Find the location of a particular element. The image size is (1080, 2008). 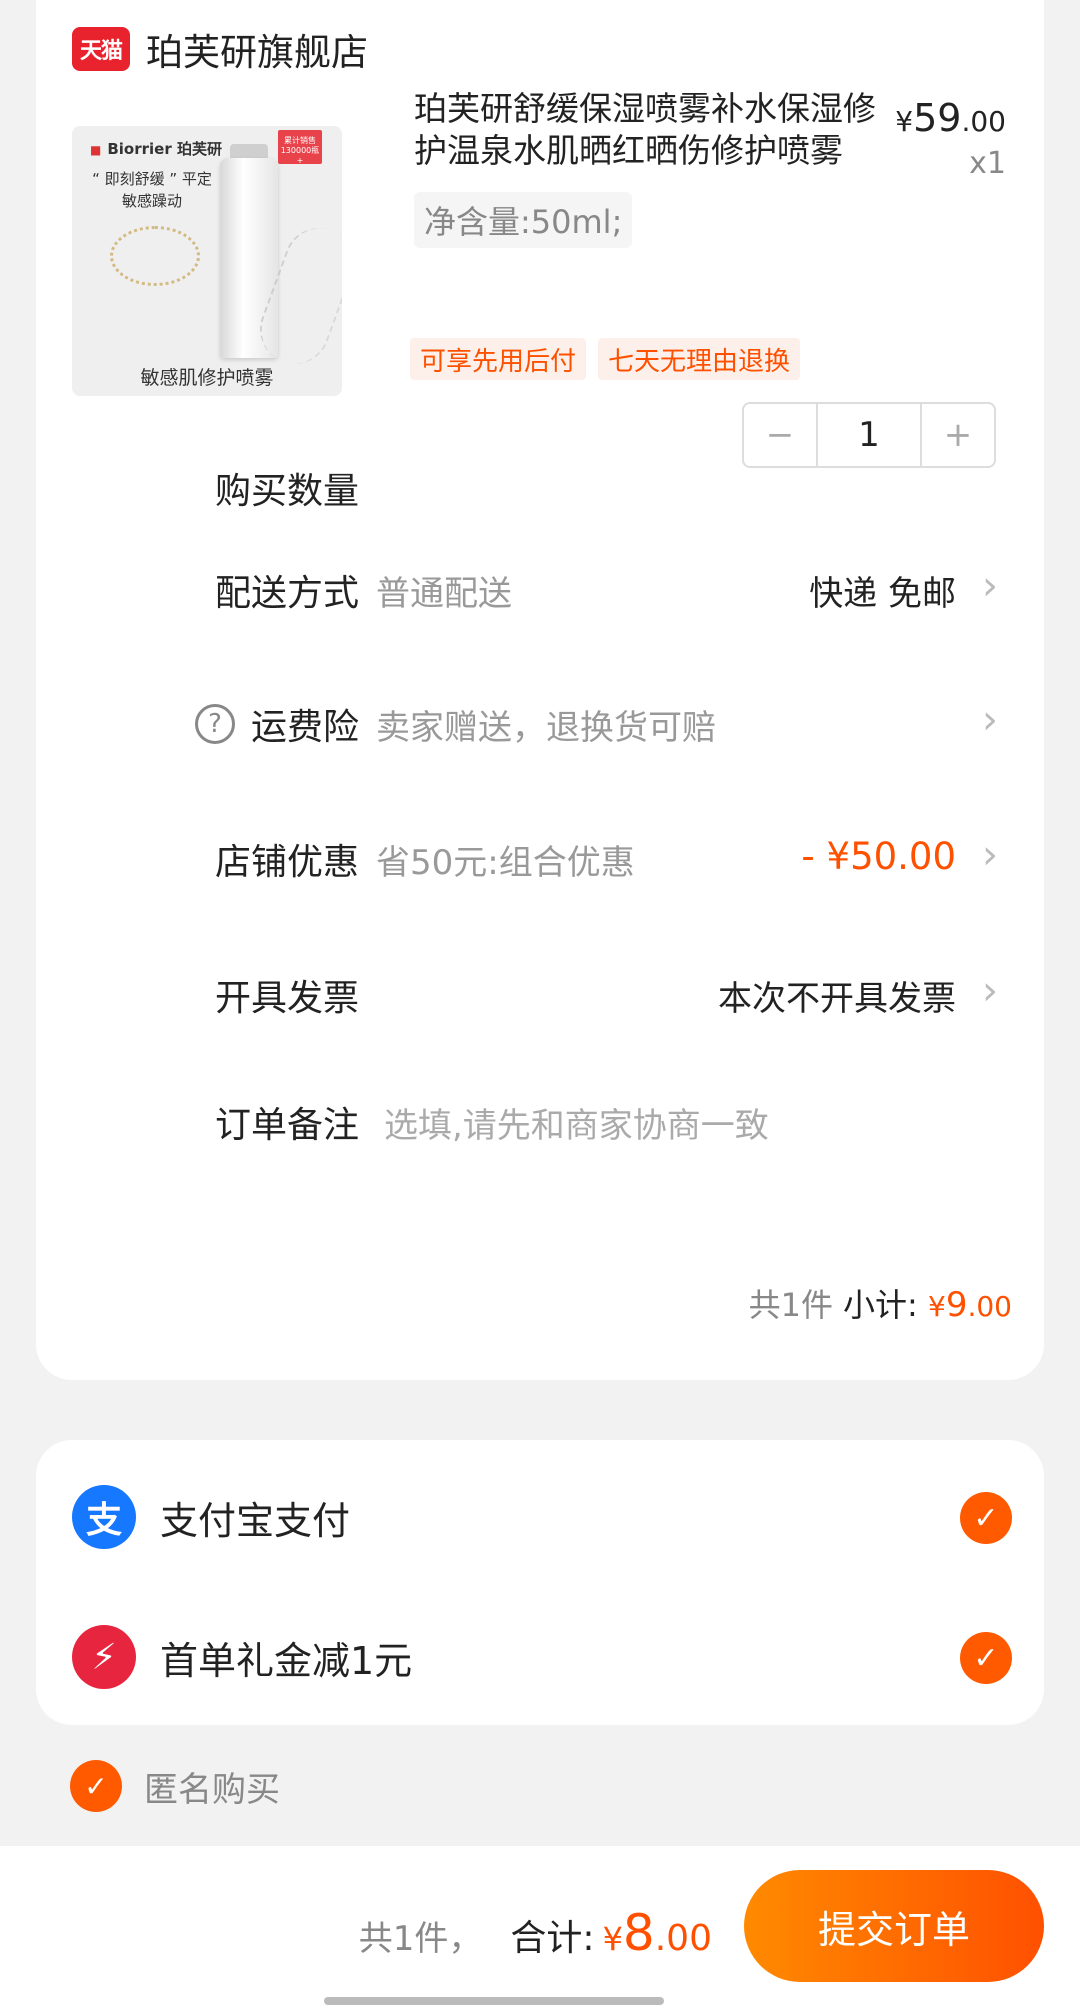

quantity-stepper: − 1 + is located at coordinates (869, 435).